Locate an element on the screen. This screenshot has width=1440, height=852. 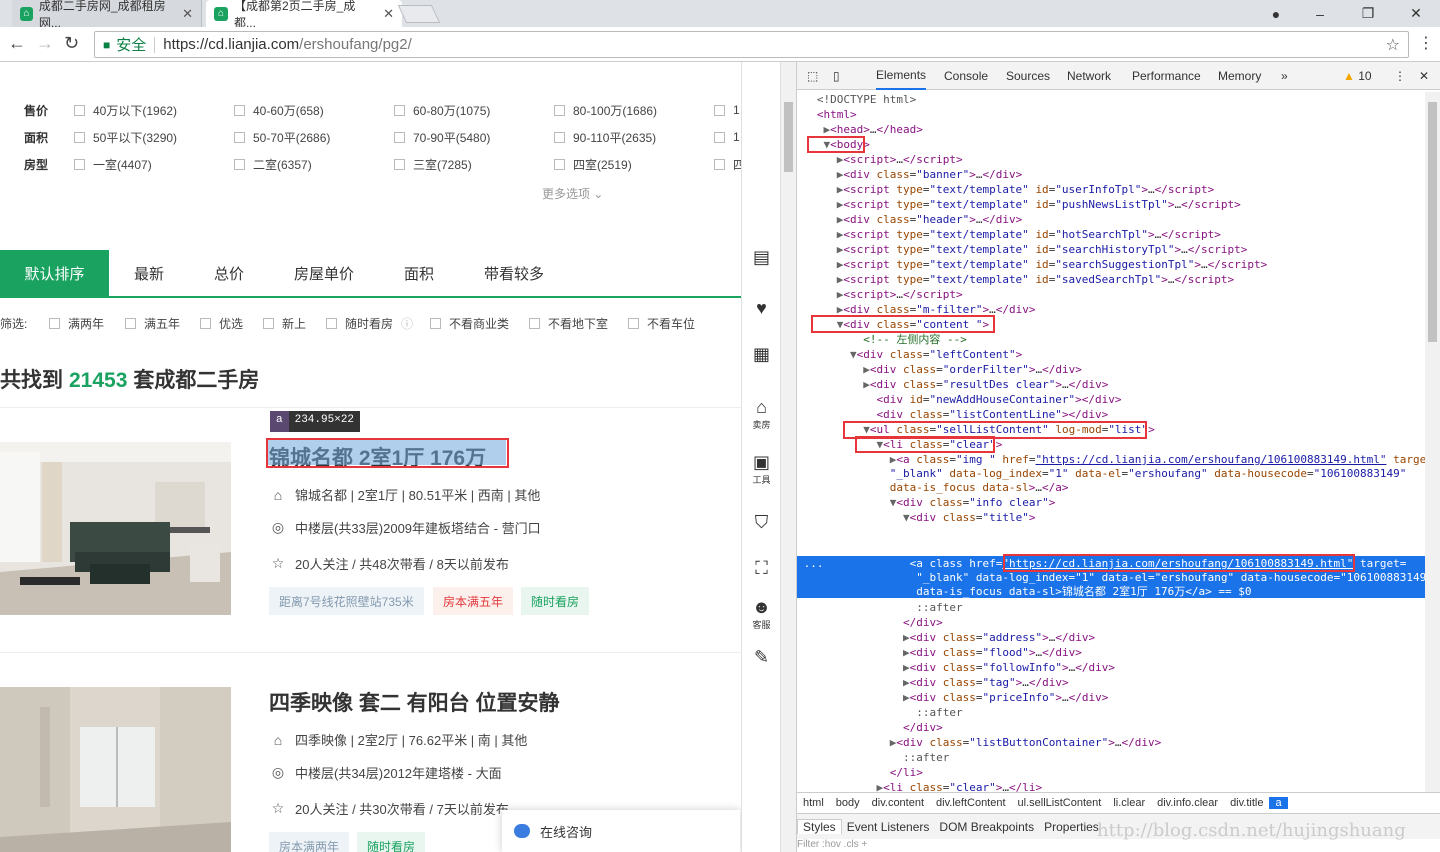
filter-option: 一室(4407) is located at coordinates (113, 164).